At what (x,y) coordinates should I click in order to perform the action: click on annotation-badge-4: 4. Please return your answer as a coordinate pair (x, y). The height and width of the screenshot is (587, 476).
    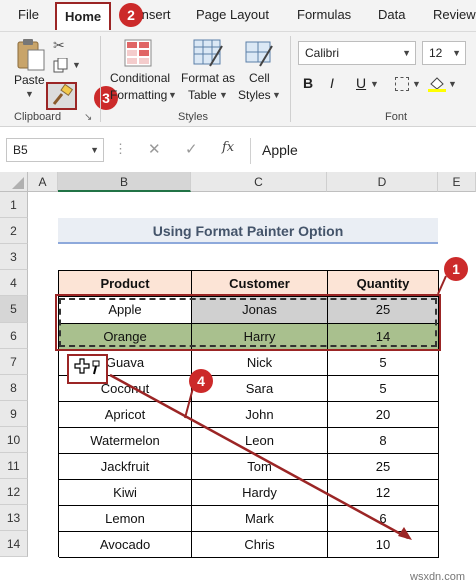
    Looking at the image, I should click on (201, 381).